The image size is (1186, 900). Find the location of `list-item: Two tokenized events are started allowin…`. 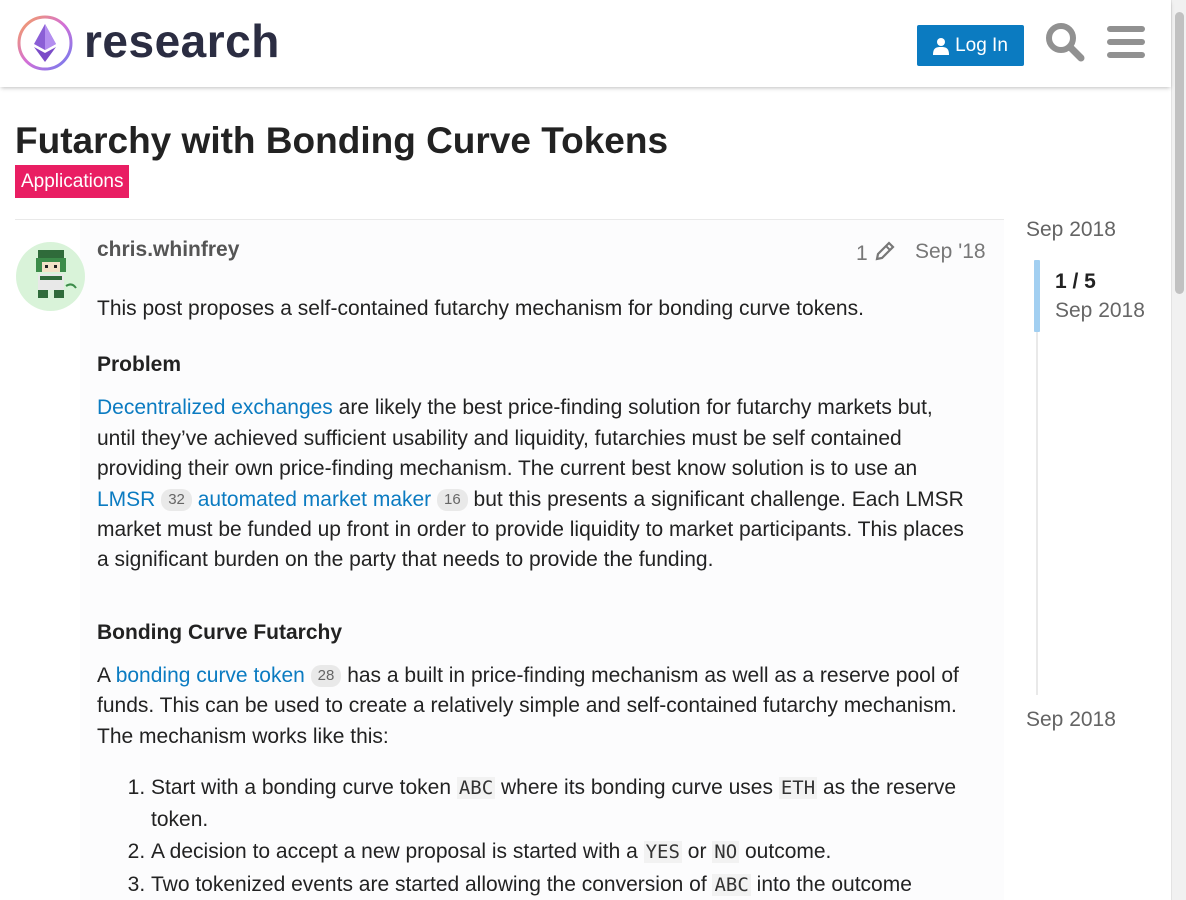

list-item: Two tokenized events are started allowin… is located at coordinates (564, 884).